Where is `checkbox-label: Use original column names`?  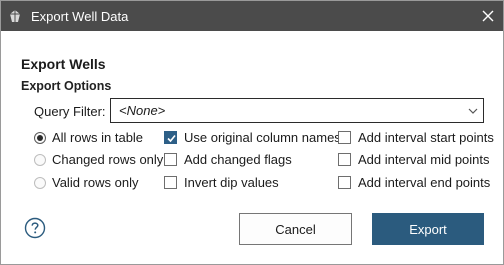
checkbox-label: Use original column names is located at coordinates (262, 137).